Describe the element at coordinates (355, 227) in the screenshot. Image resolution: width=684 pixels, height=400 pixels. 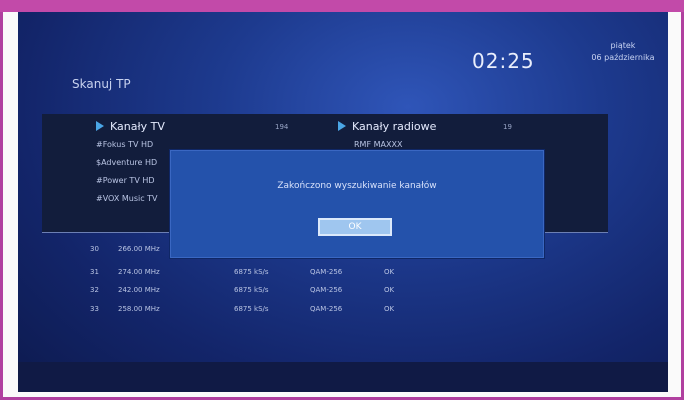
I see `ok-button: OK` at that location.